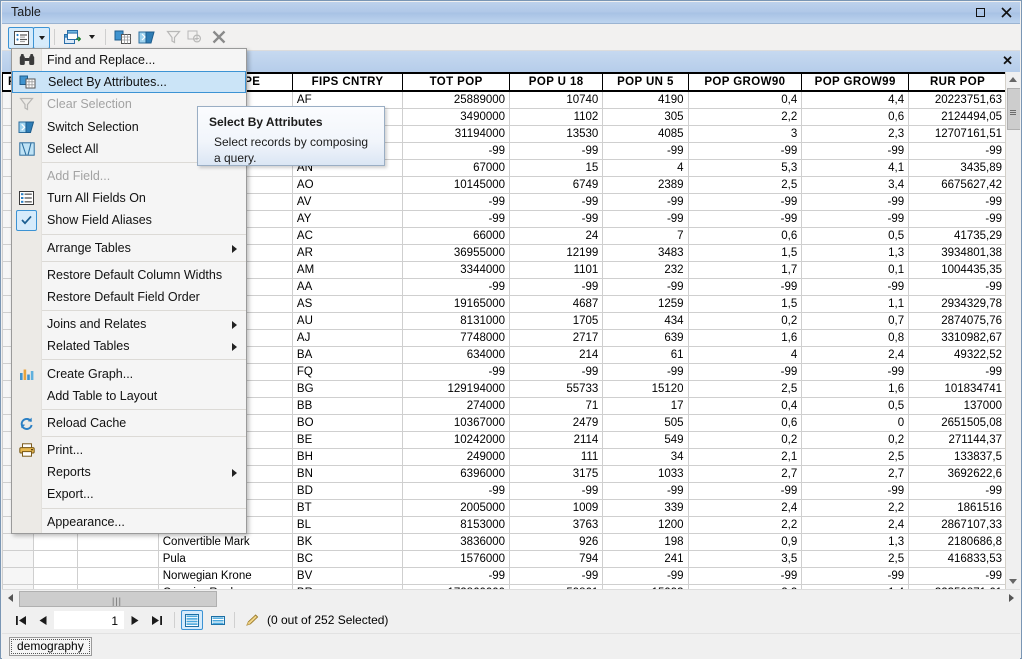 This screenshot has height=659, width=1022. I want to click on cell-pop_grow90: 1,6, so click(745, 338).